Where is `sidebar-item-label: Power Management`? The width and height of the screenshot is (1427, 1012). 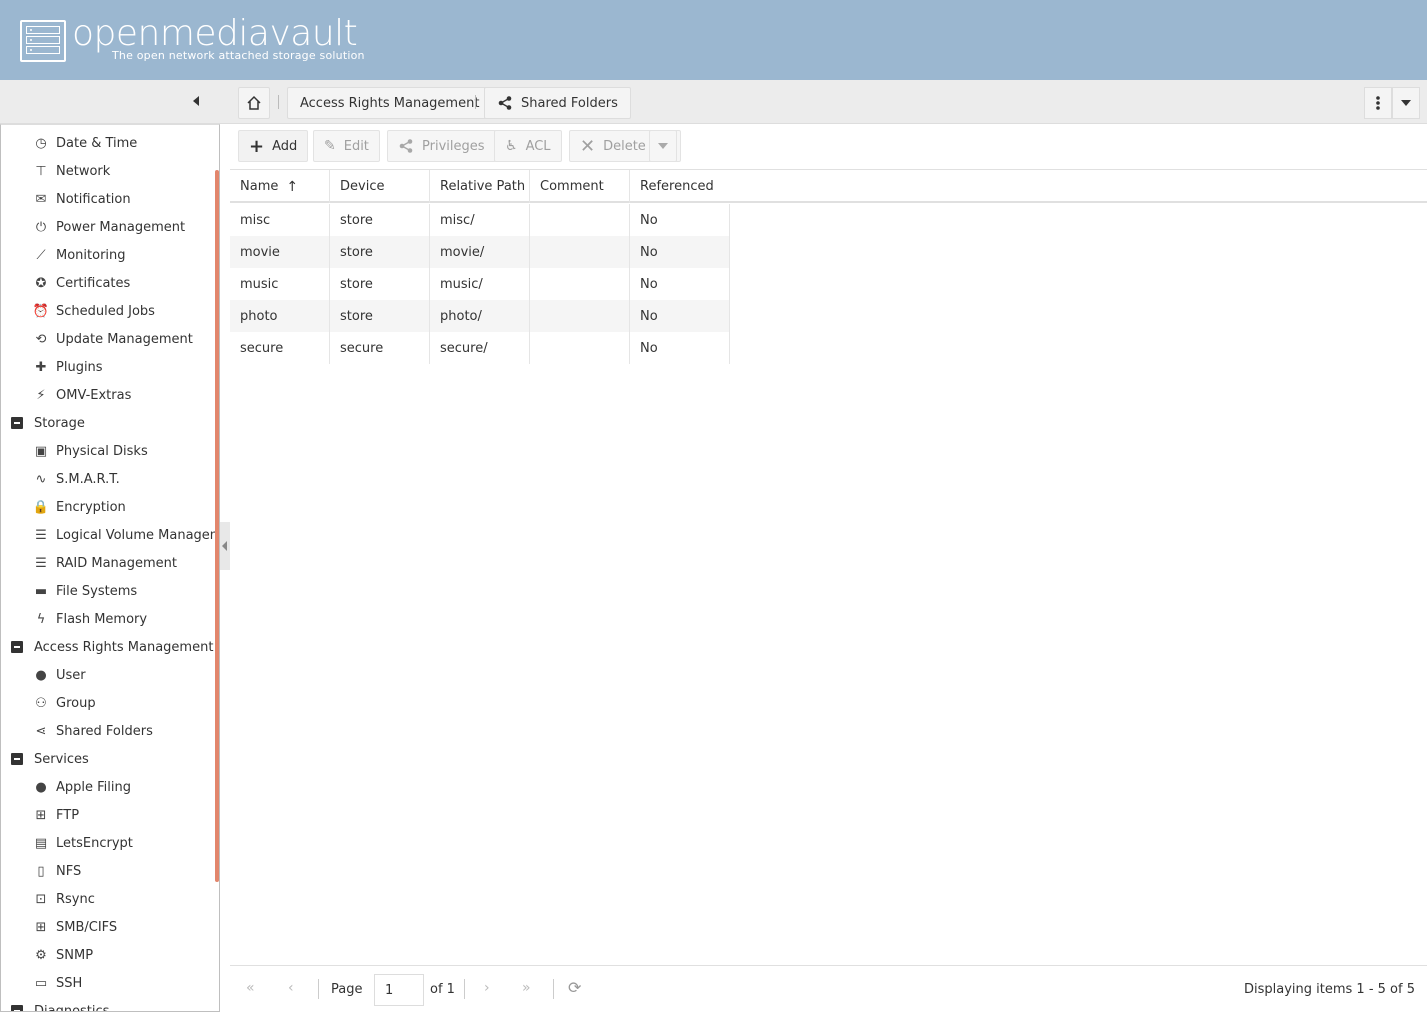
sidebar-item-label: Power Management is located at coordinates (121, 227).